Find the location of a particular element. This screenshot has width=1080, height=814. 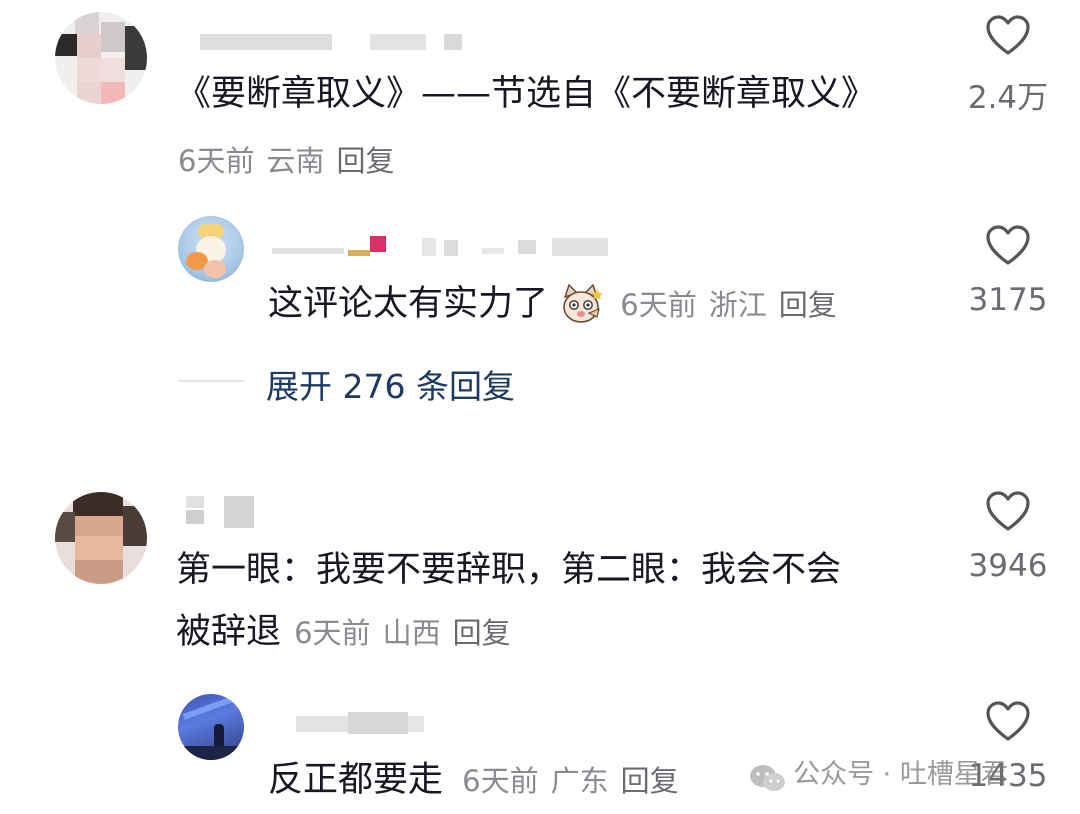

like-button: 3175 is located at coordinates (1008, 271).